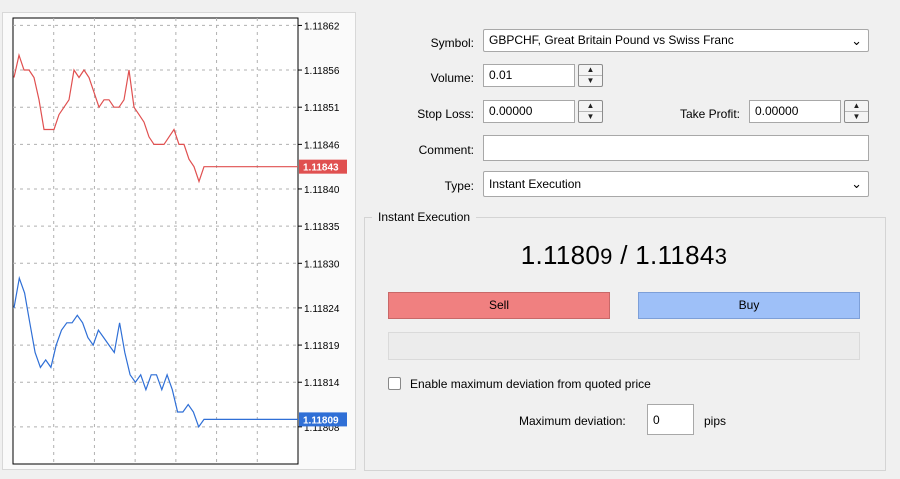  Describe the element at coordinates (459, 186) in the screenshot. I see `type-label: Type:` at that location.